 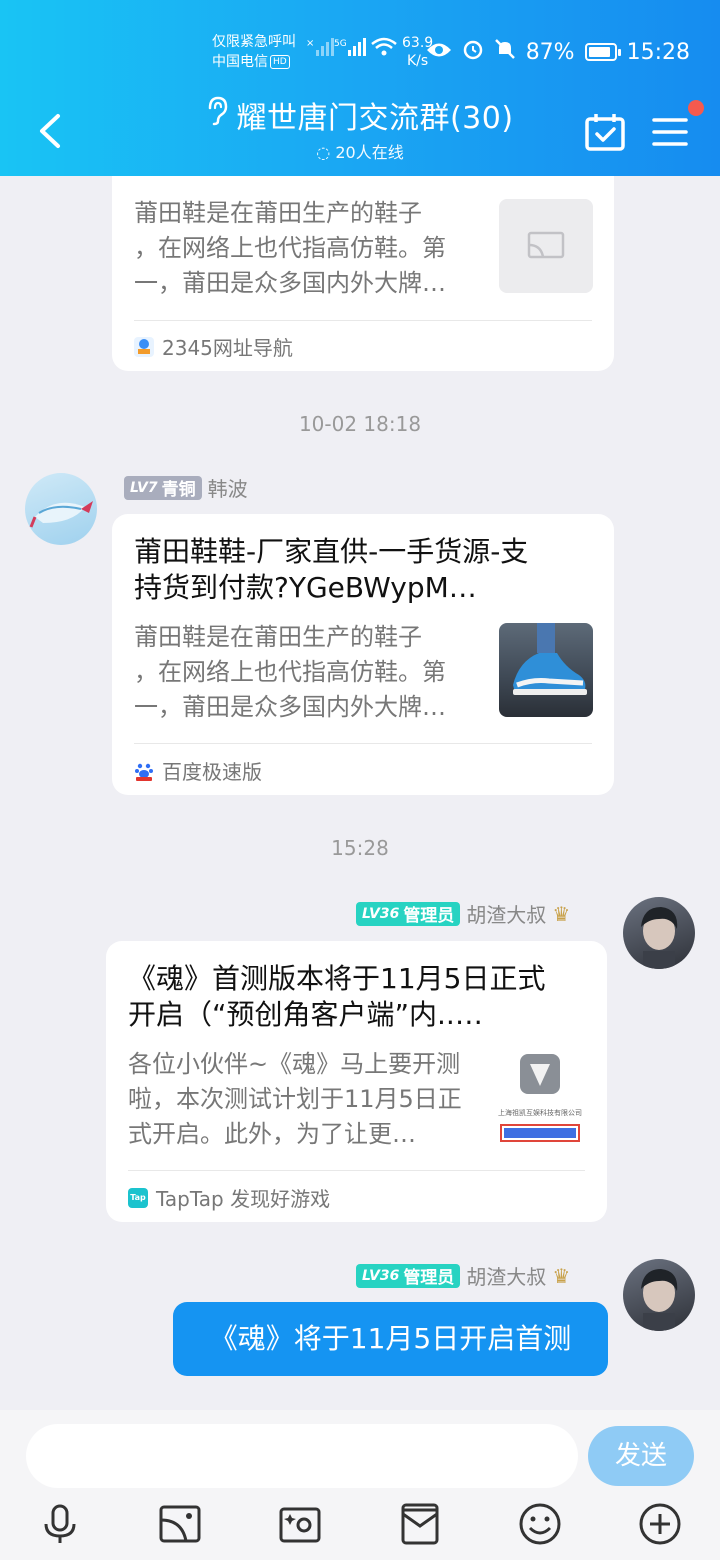 I want to click on signal-5g-icon: 5G, so click(x=351, y=49).